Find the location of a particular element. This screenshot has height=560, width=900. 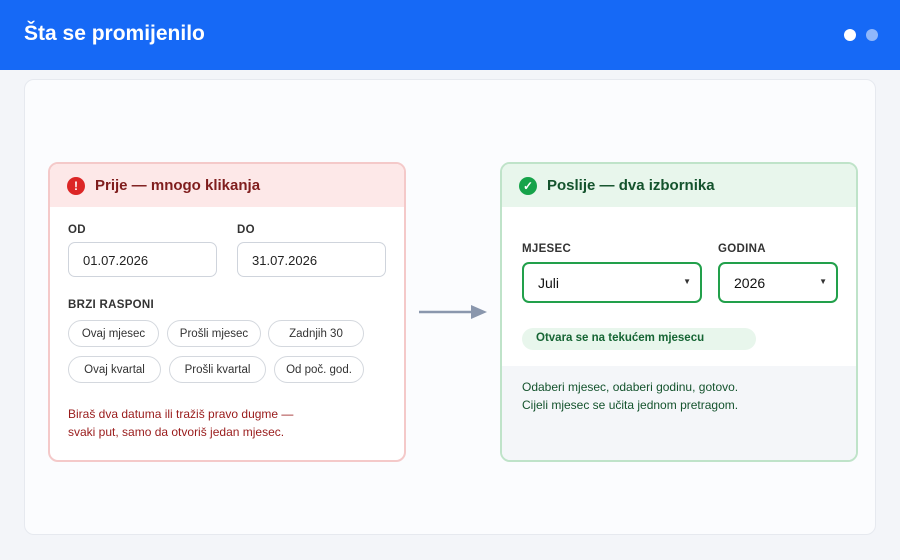

after-card-title: Poslije — dva izbornika is located at coordinates (631, 185).